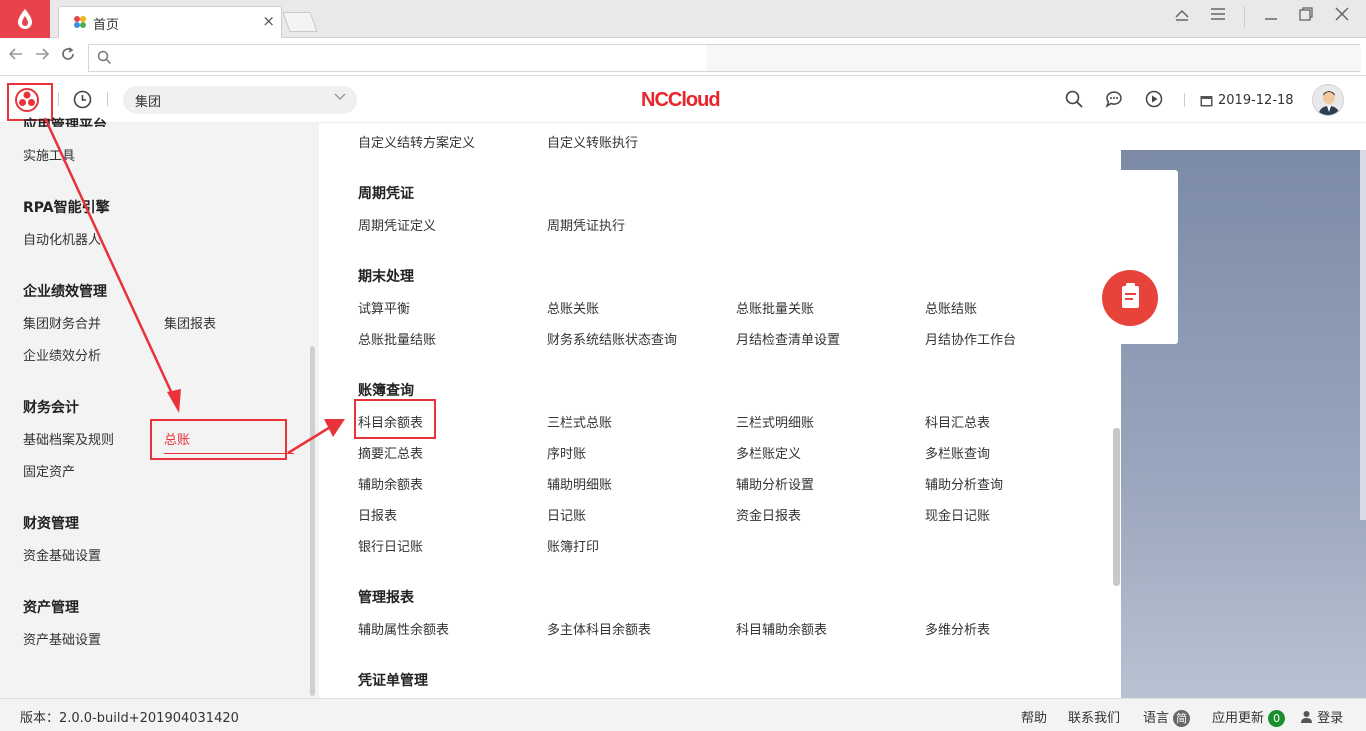 The height and width of the screenshot is (731, 1366). Describe the element at coordinates (612, 338) in the screenshot. I see `menu-item: 财务系统结账状态查询` at that location.